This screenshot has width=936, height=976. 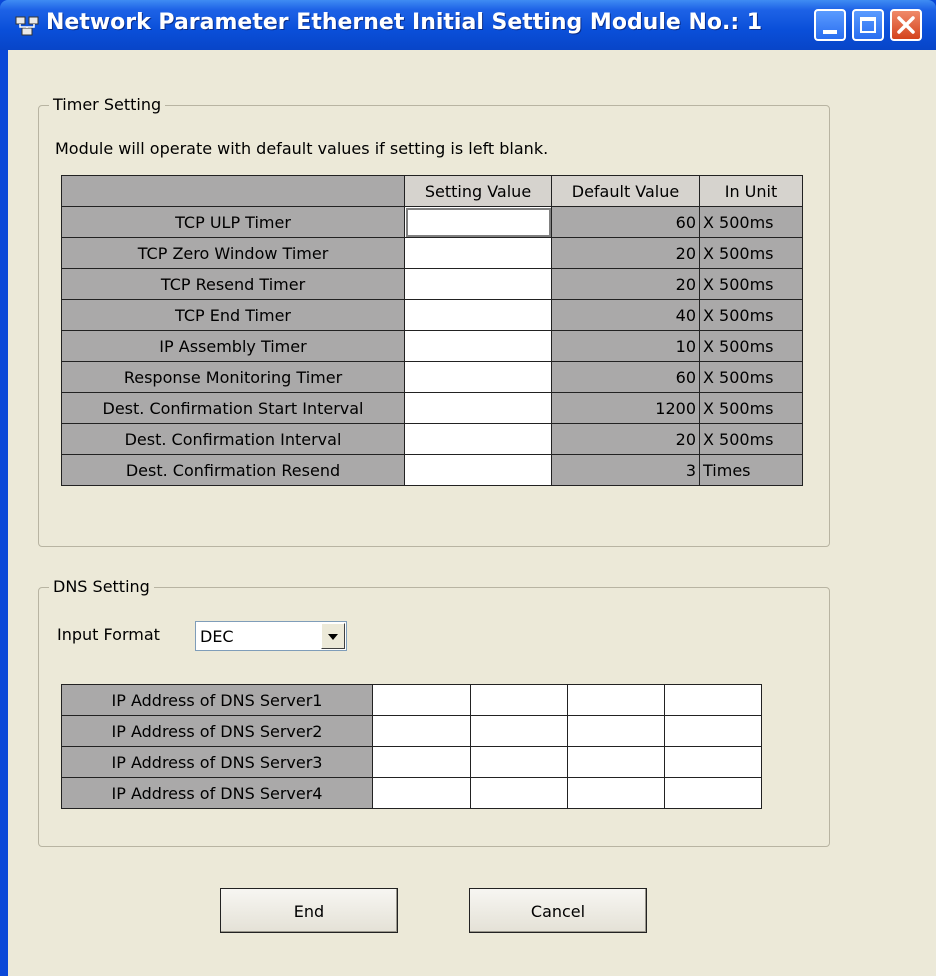 I want to click on input-format-select: DEC, so click(x=271, y=636).